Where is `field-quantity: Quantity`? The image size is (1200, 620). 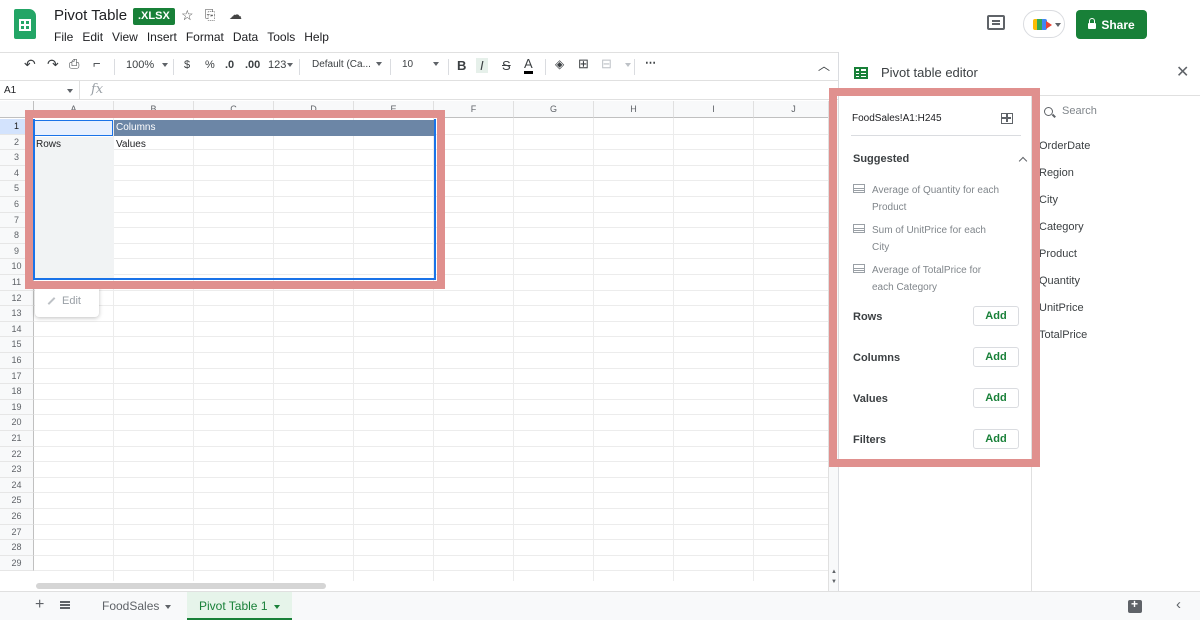
field-quantity: Quantity is located at coordinates (1059, 281).